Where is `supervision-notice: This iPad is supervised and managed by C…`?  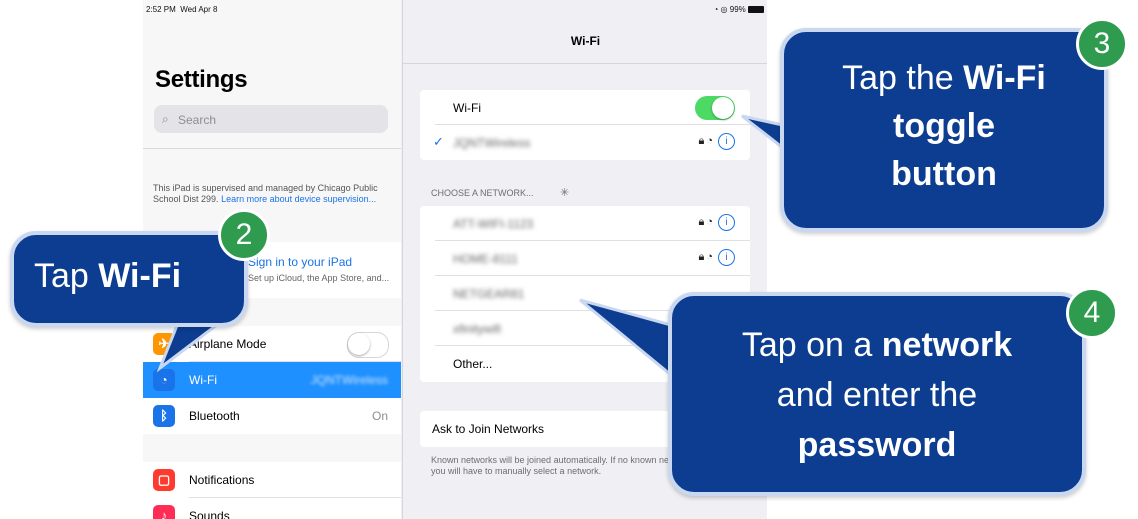
supervision-notice: This iPad is supervised and managed by C… is located at coordinates (271, 194).